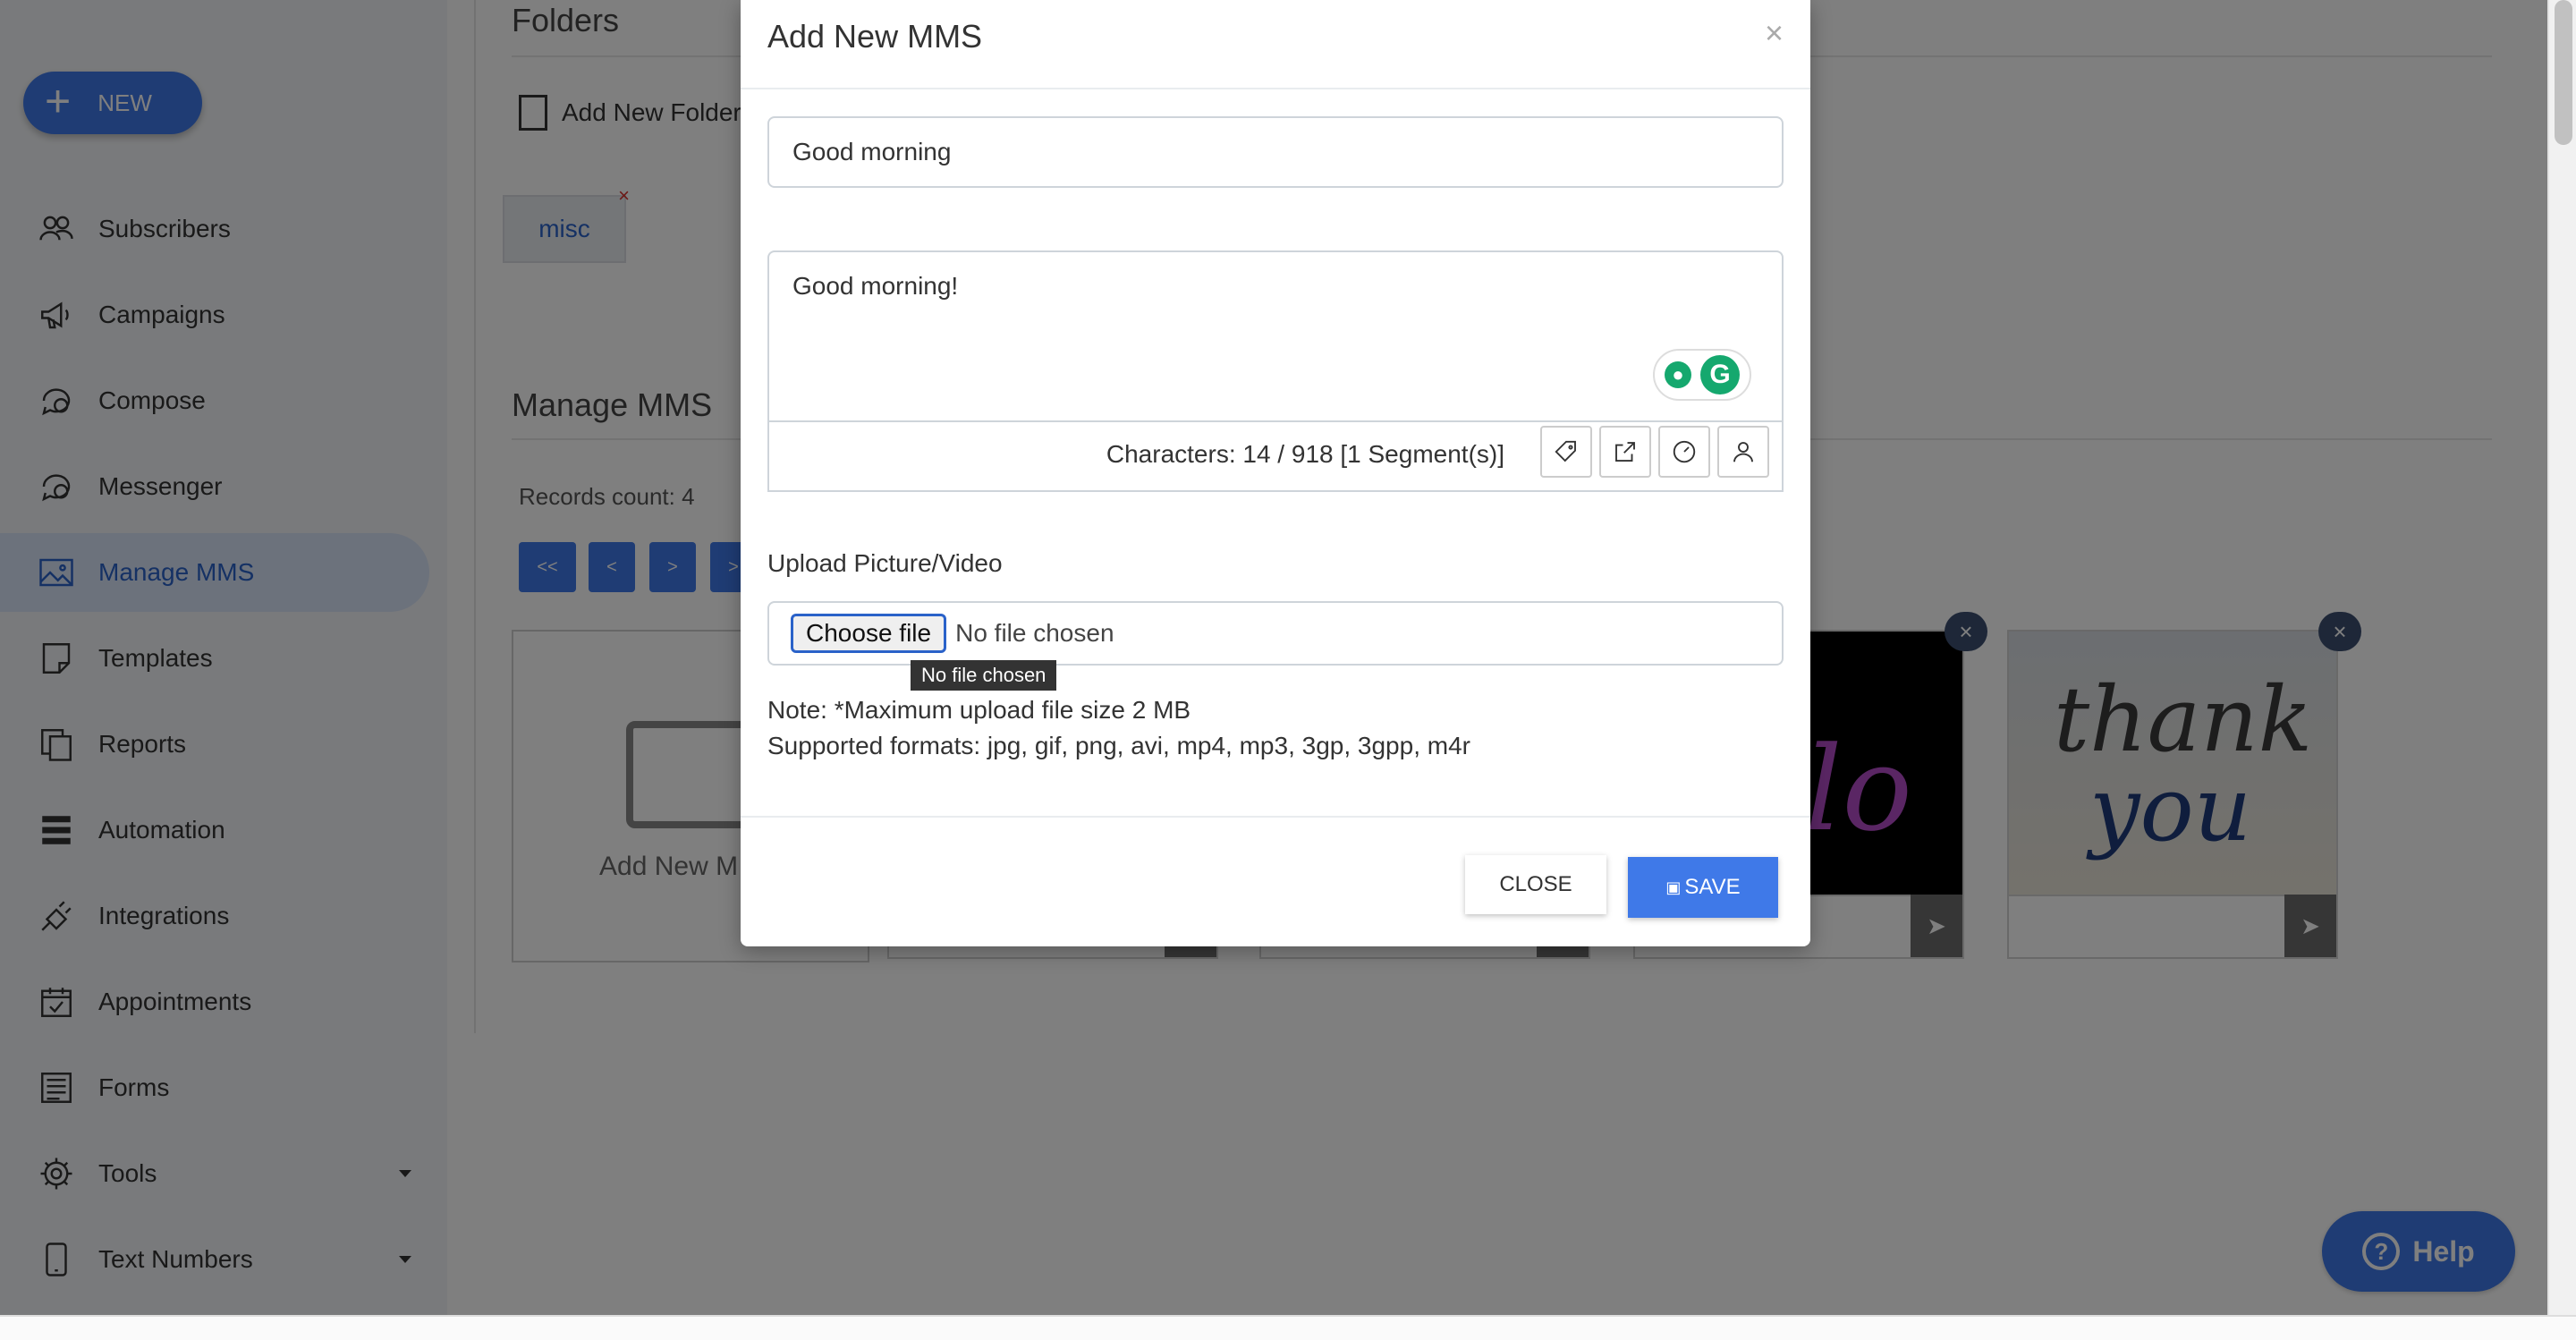 This screenshot has width=2576, height=1340. What do you see at coordinates (1275, 633) in the screenshot?
I see `file-upload-field: Choose file No file chosen` at bounding box center [1275, 633].